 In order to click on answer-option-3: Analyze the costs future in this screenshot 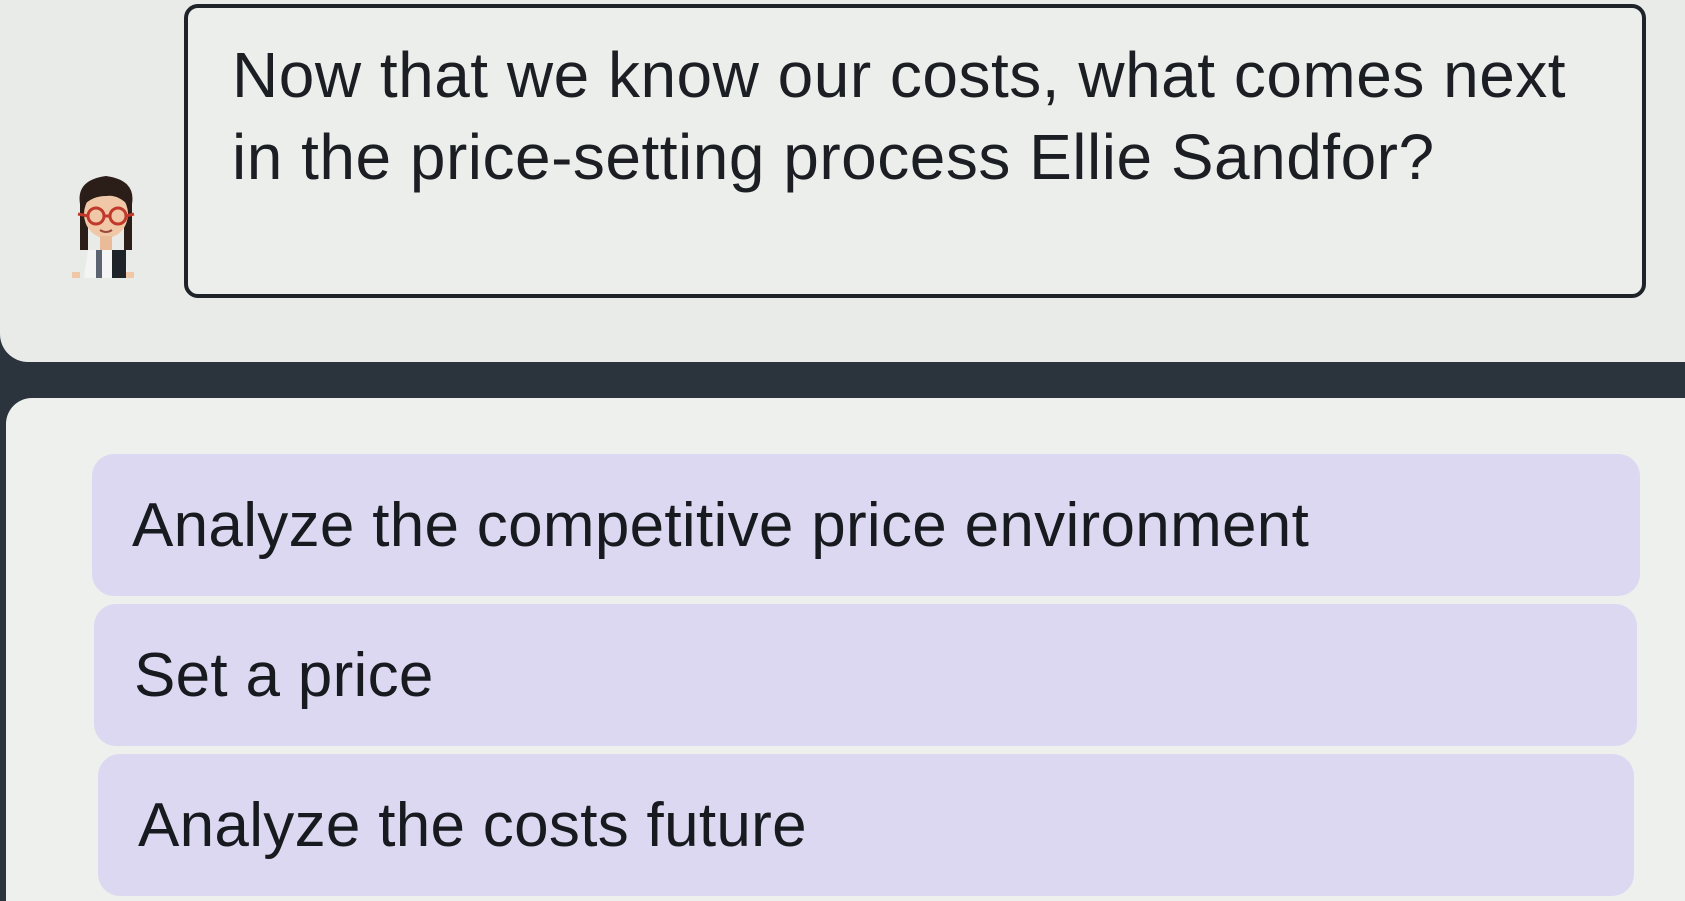, I will do `click(866, 825)`.